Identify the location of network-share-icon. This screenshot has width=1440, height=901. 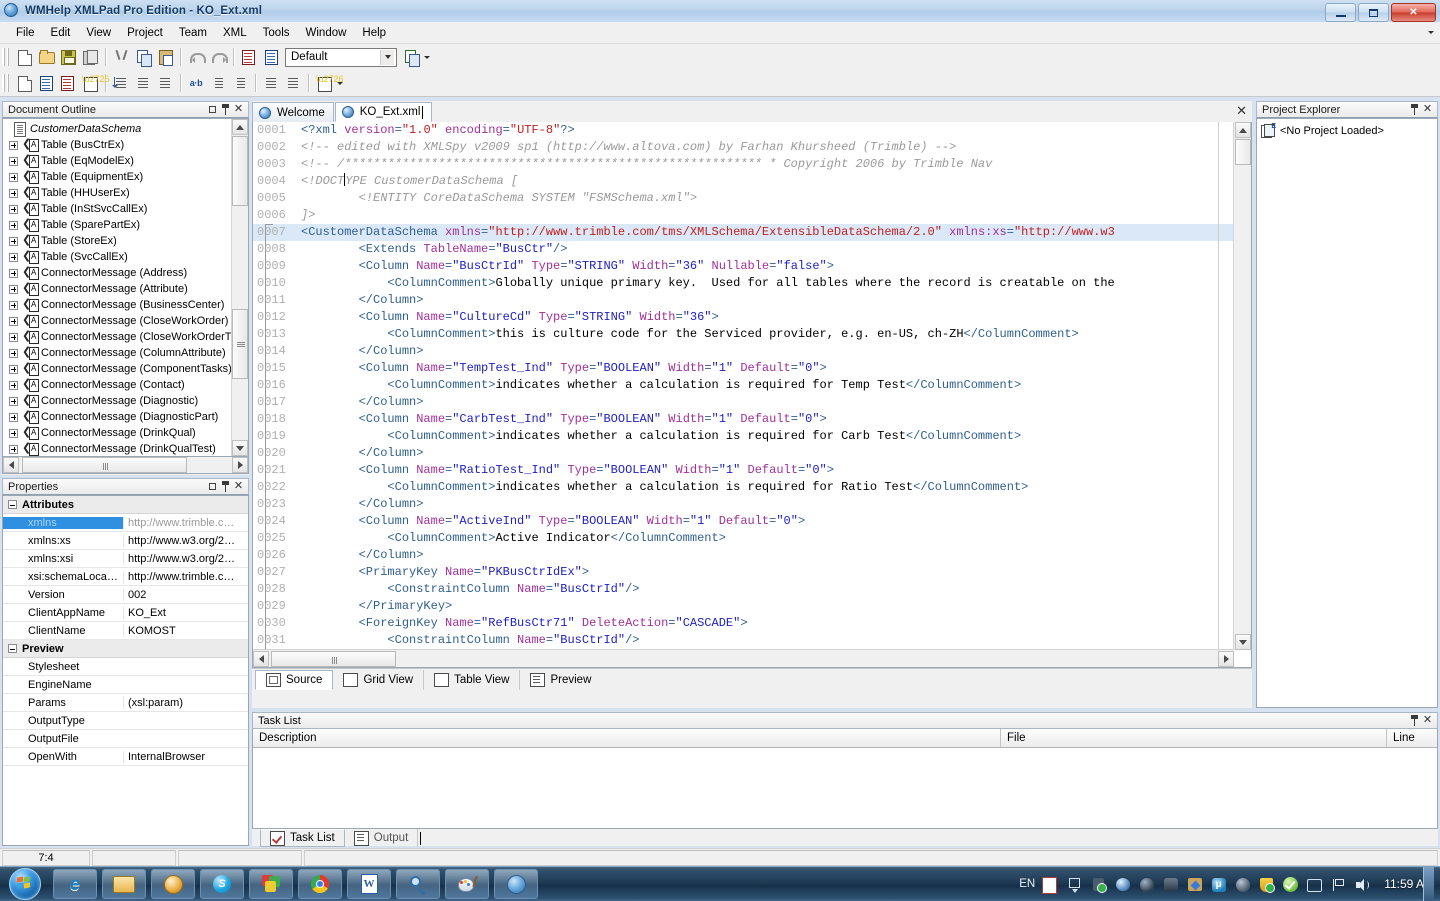
(1122, 884).